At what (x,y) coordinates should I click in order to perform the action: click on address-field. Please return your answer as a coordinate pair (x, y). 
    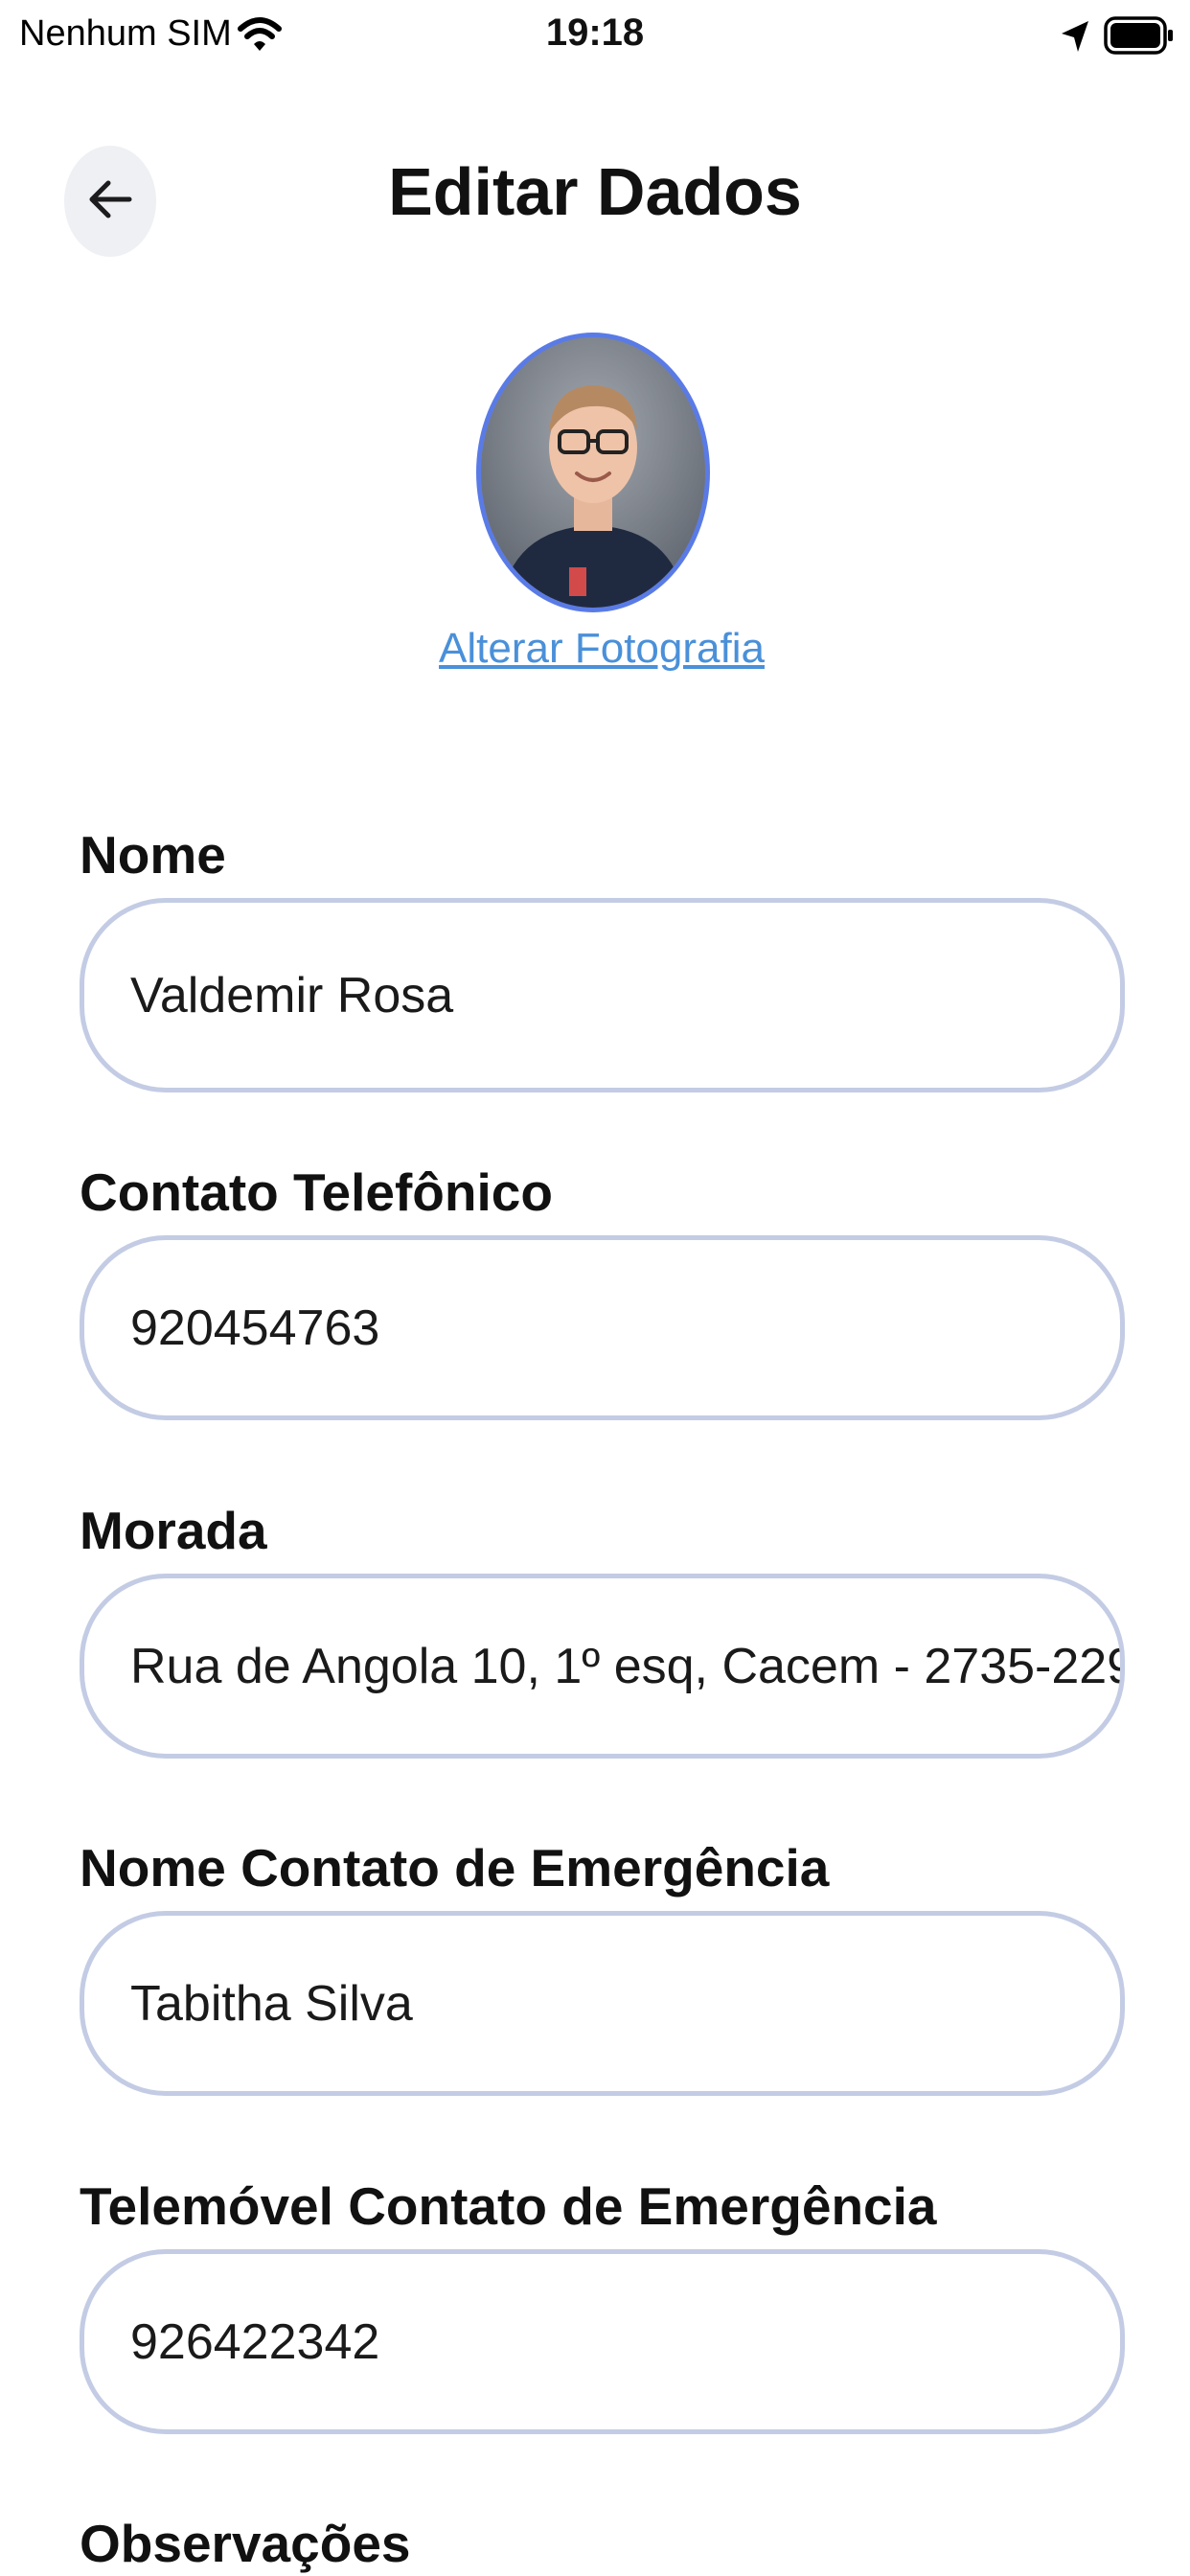
    Looking at the image, I should click on (603, 1667).